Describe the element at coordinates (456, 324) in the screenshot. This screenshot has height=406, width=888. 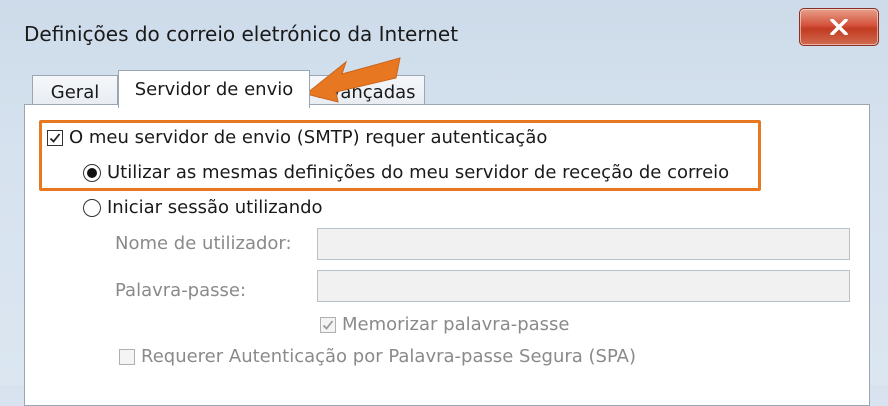
I see `remember-password-label: Memorizar palavra-passe` at that location.